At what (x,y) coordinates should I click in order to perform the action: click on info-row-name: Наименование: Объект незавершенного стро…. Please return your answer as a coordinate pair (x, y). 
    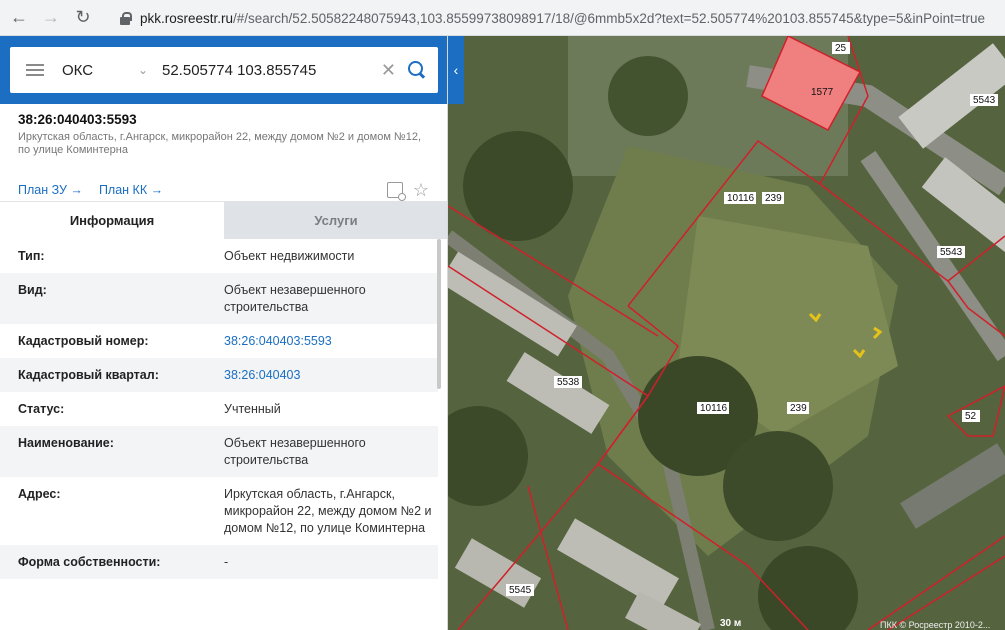
    Looking at the image, I should click on (219, 451).